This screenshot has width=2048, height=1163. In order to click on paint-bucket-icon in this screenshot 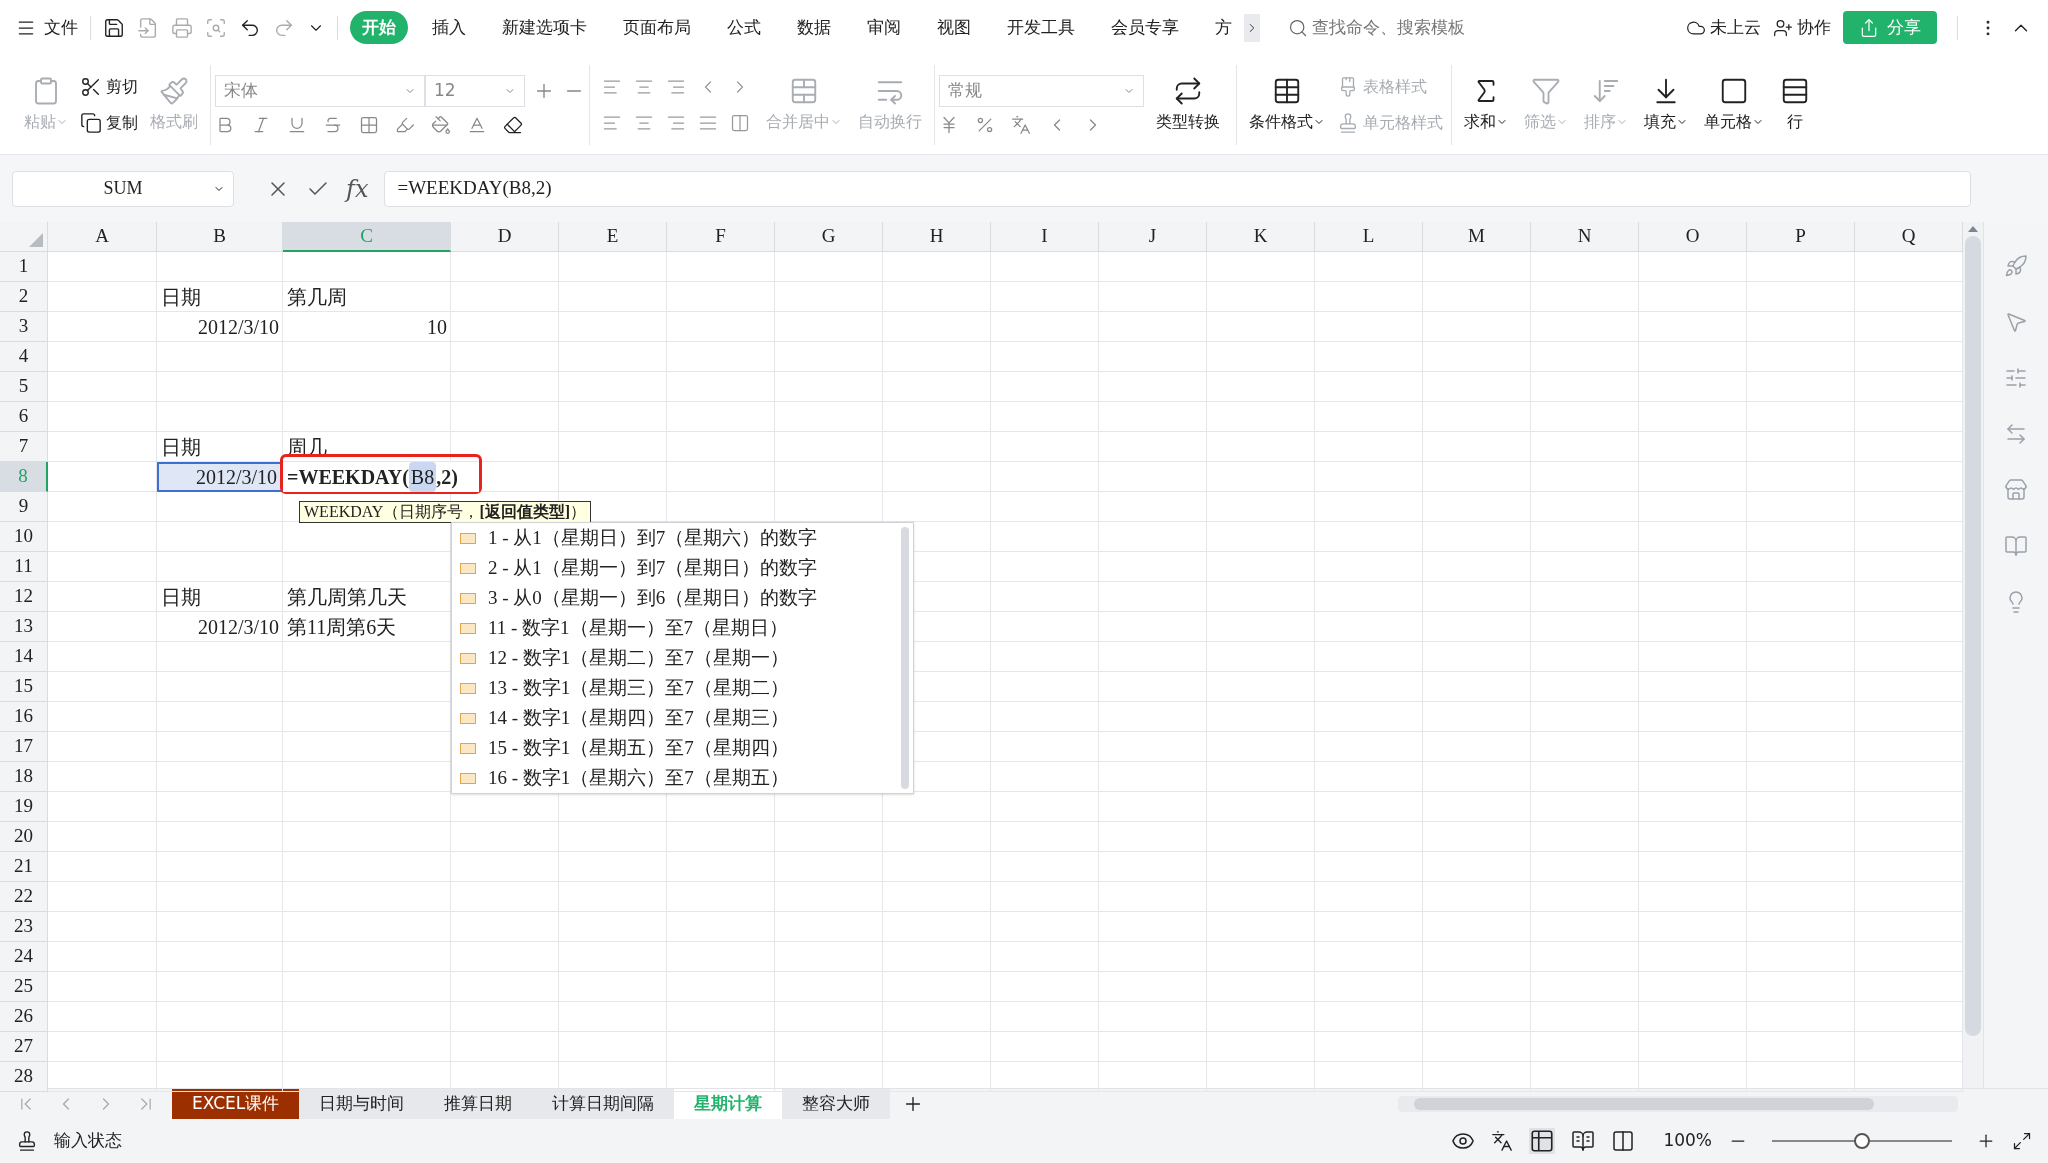, I will do `click(441, 124)`.